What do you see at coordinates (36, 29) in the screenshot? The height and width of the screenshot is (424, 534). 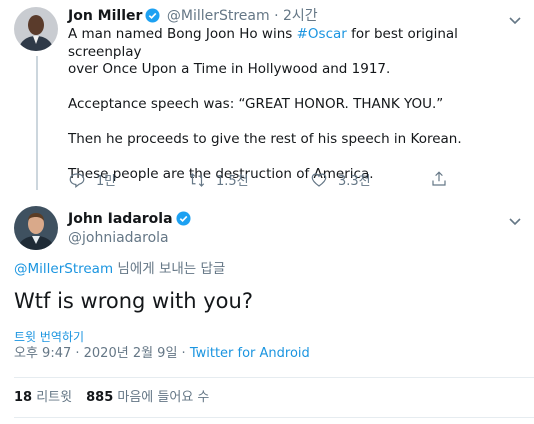 I see `jon-miller-avatar` at bounding box center [36, 29].